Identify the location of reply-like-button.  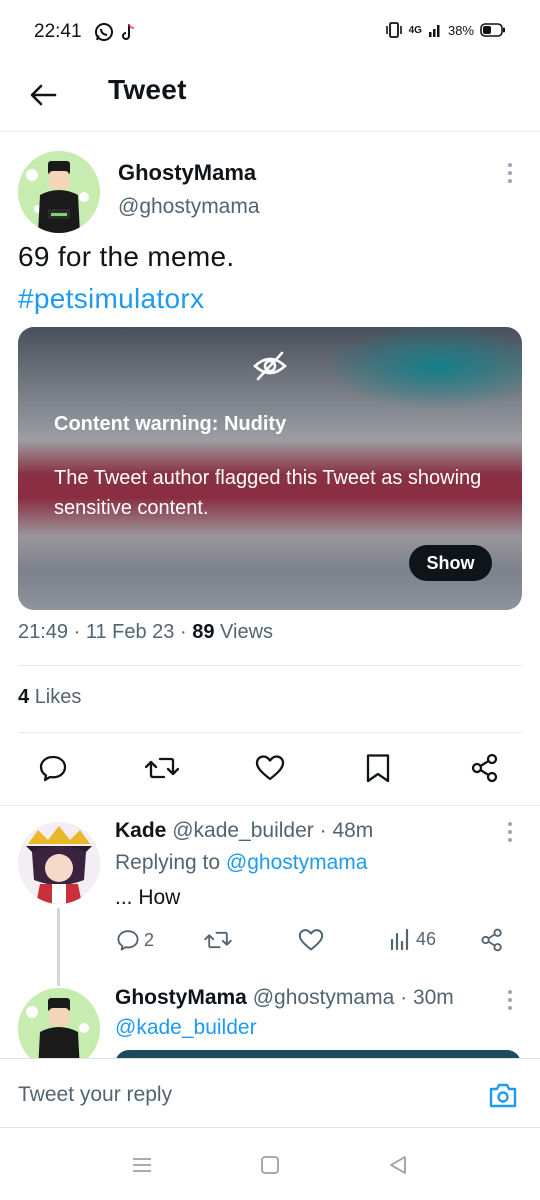
(311, 940).